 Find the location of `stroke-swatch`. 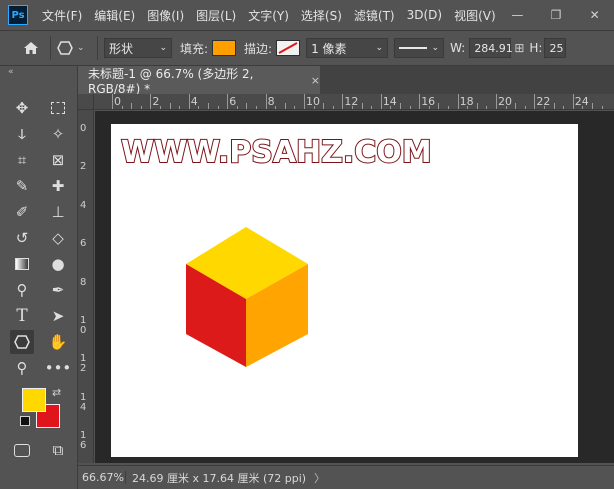

stroke-swatch is located at coordinates (288, 48).